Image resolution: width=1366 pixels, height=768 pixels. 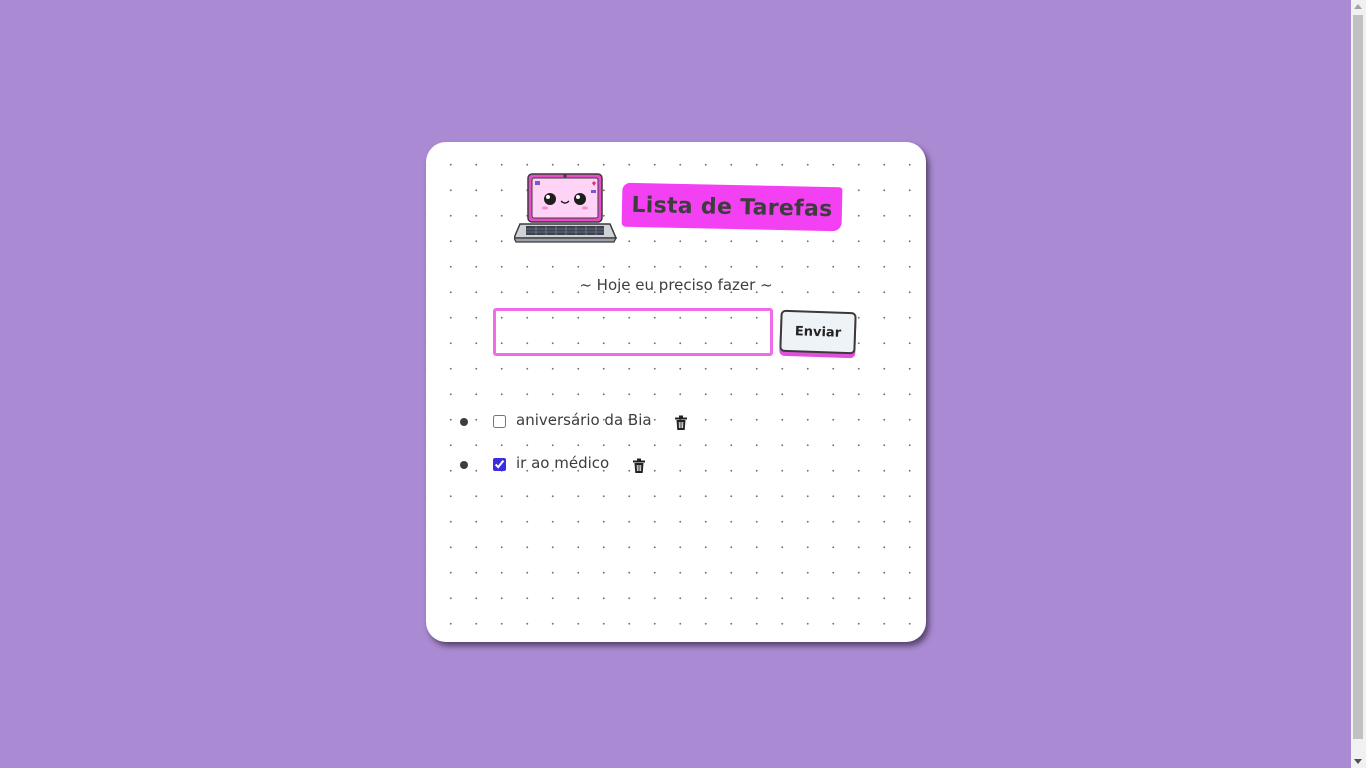 I want to click on header: Lista de Tarefas, so click(x=679, y=208).